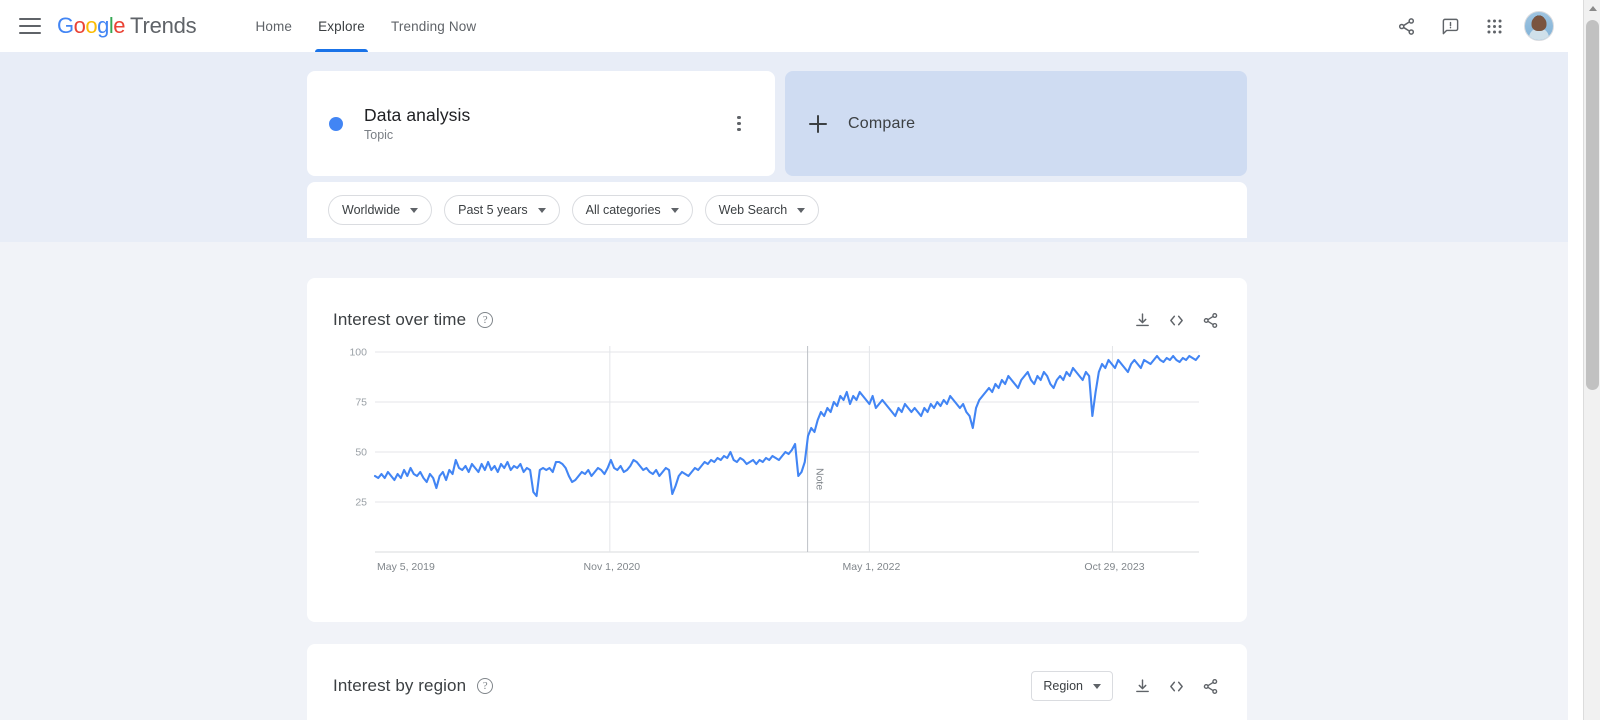 The image size is (1600, 720). What do you see at coordinates (1592, 205) in the screenshot?
I see `scrollbar-thumb` at bounding box center [1592, 205].